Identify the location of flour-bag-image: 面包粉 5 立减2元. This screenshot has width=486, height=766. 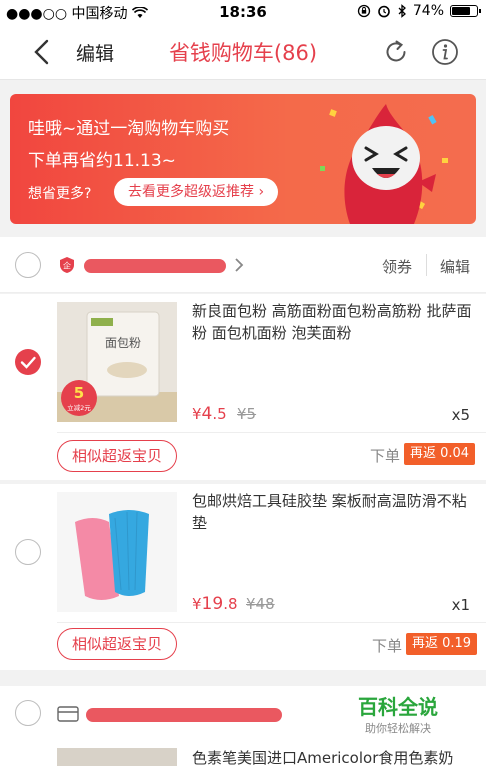
(117, 362).